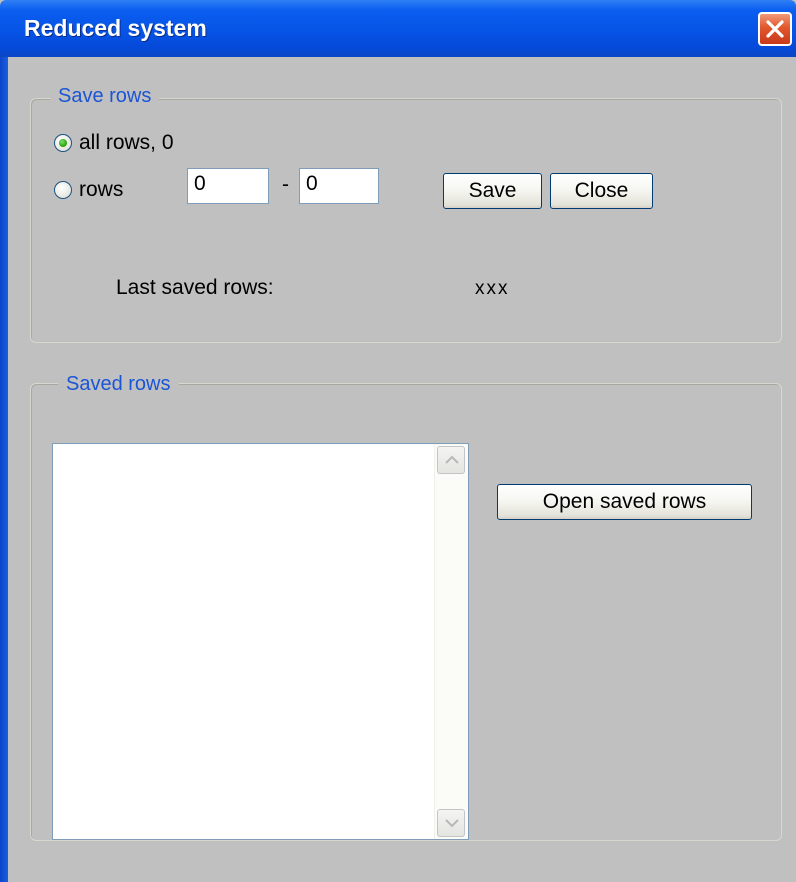  Describe the element at coordinates (451, 641) in the screenshot. I see `listbox-scrollbar` at that location.